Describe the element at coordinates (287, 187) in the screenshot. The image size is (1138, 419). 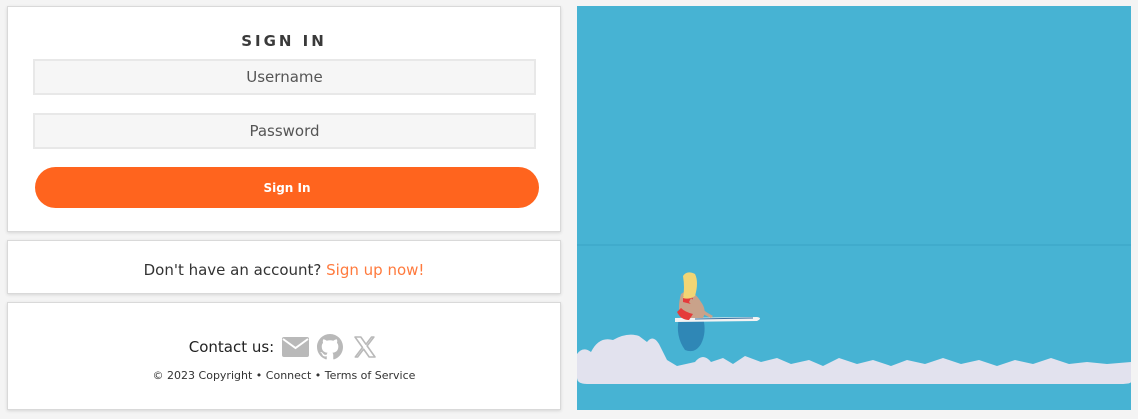
I see `sign-in-button: Sign In` at that location.